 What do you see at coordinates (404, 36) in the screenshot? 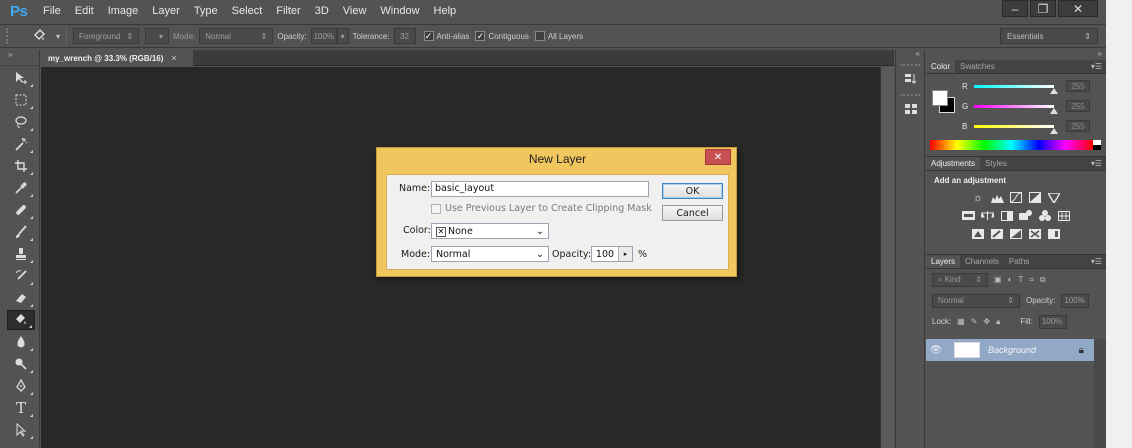
I see `tolerance-field: 32` at bounding box center [404, 36].